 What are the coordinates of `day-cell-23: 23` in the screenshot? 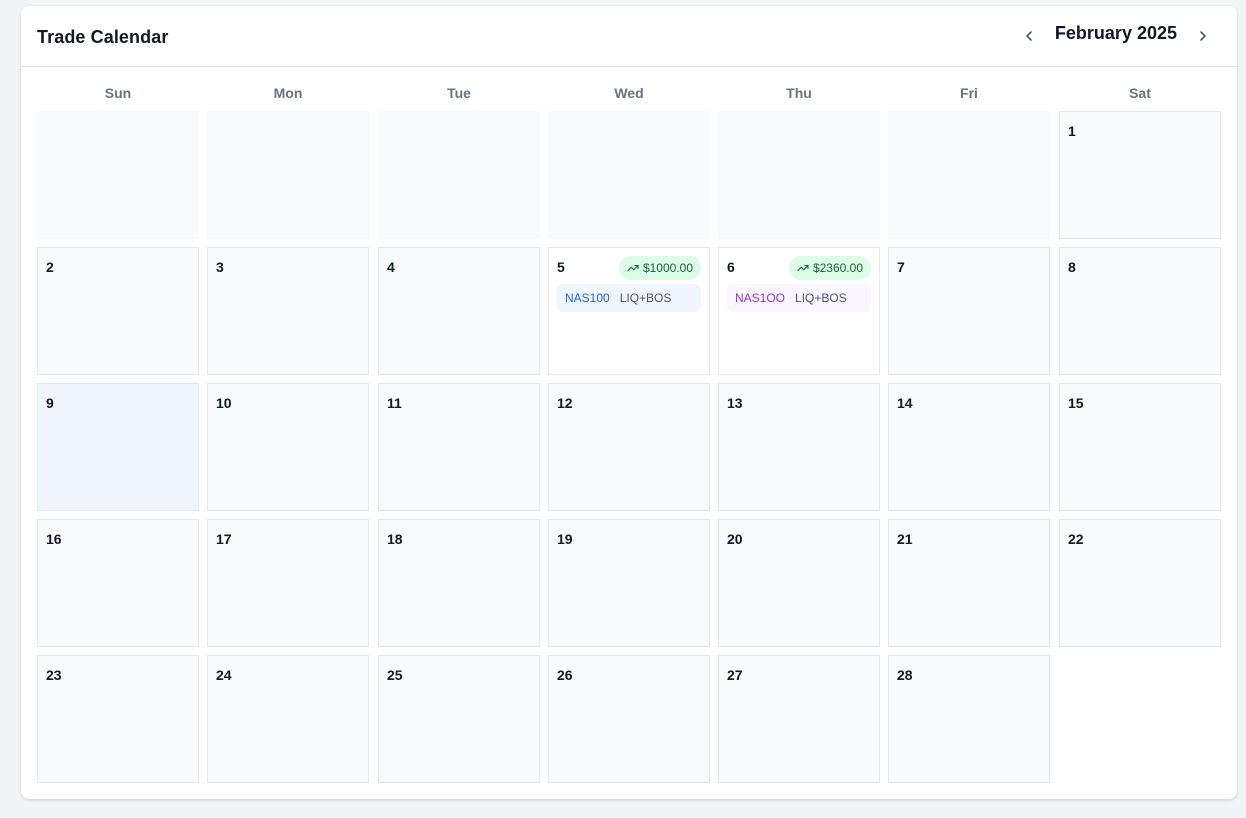 It's located at (118, 719).